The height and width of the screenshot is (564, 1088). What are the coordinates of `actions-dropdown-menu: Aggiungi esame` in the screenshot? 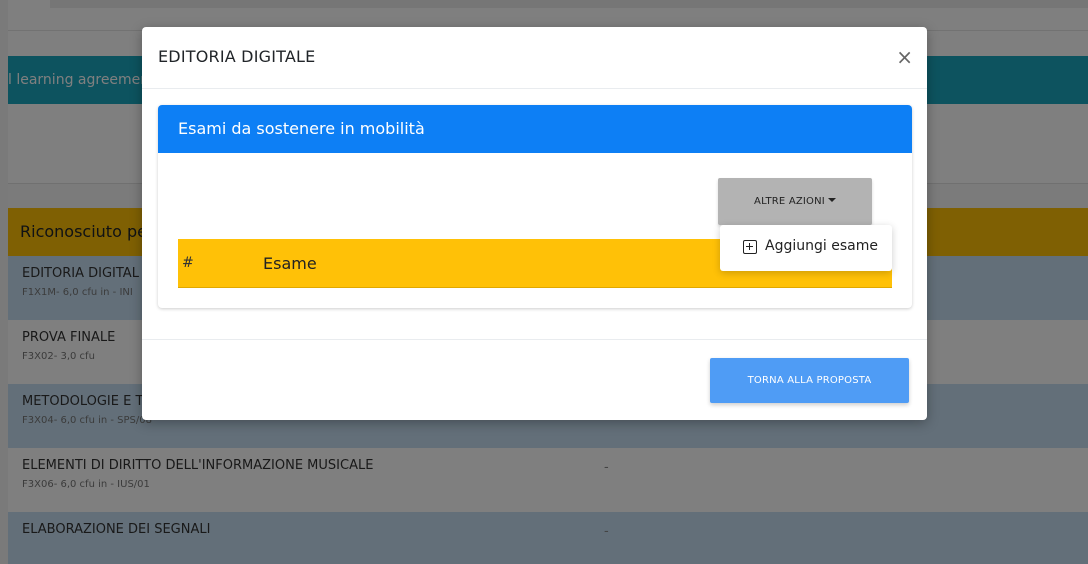 It's located at (806, 248).